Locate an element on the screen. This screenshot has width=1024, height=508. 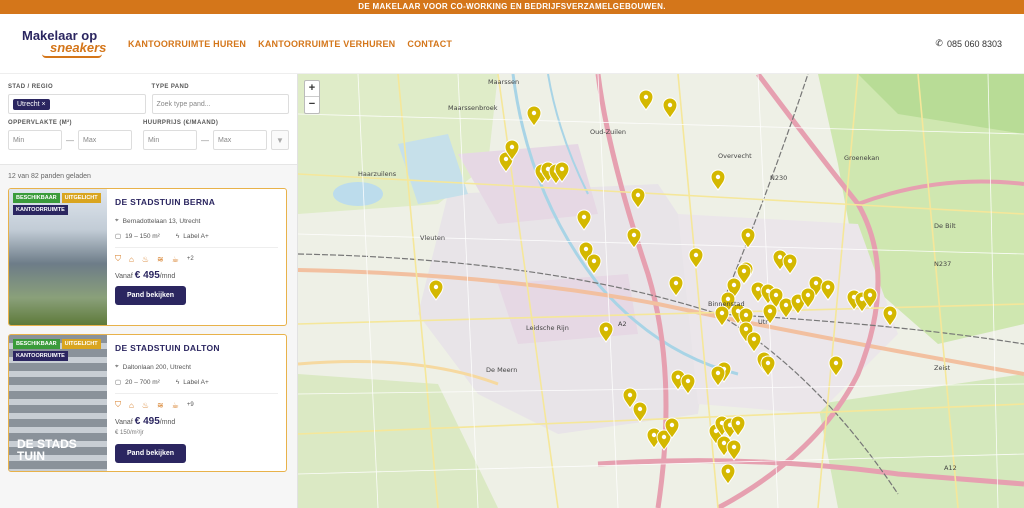
rent-max-input: Max is located at coordinates (240, 140).